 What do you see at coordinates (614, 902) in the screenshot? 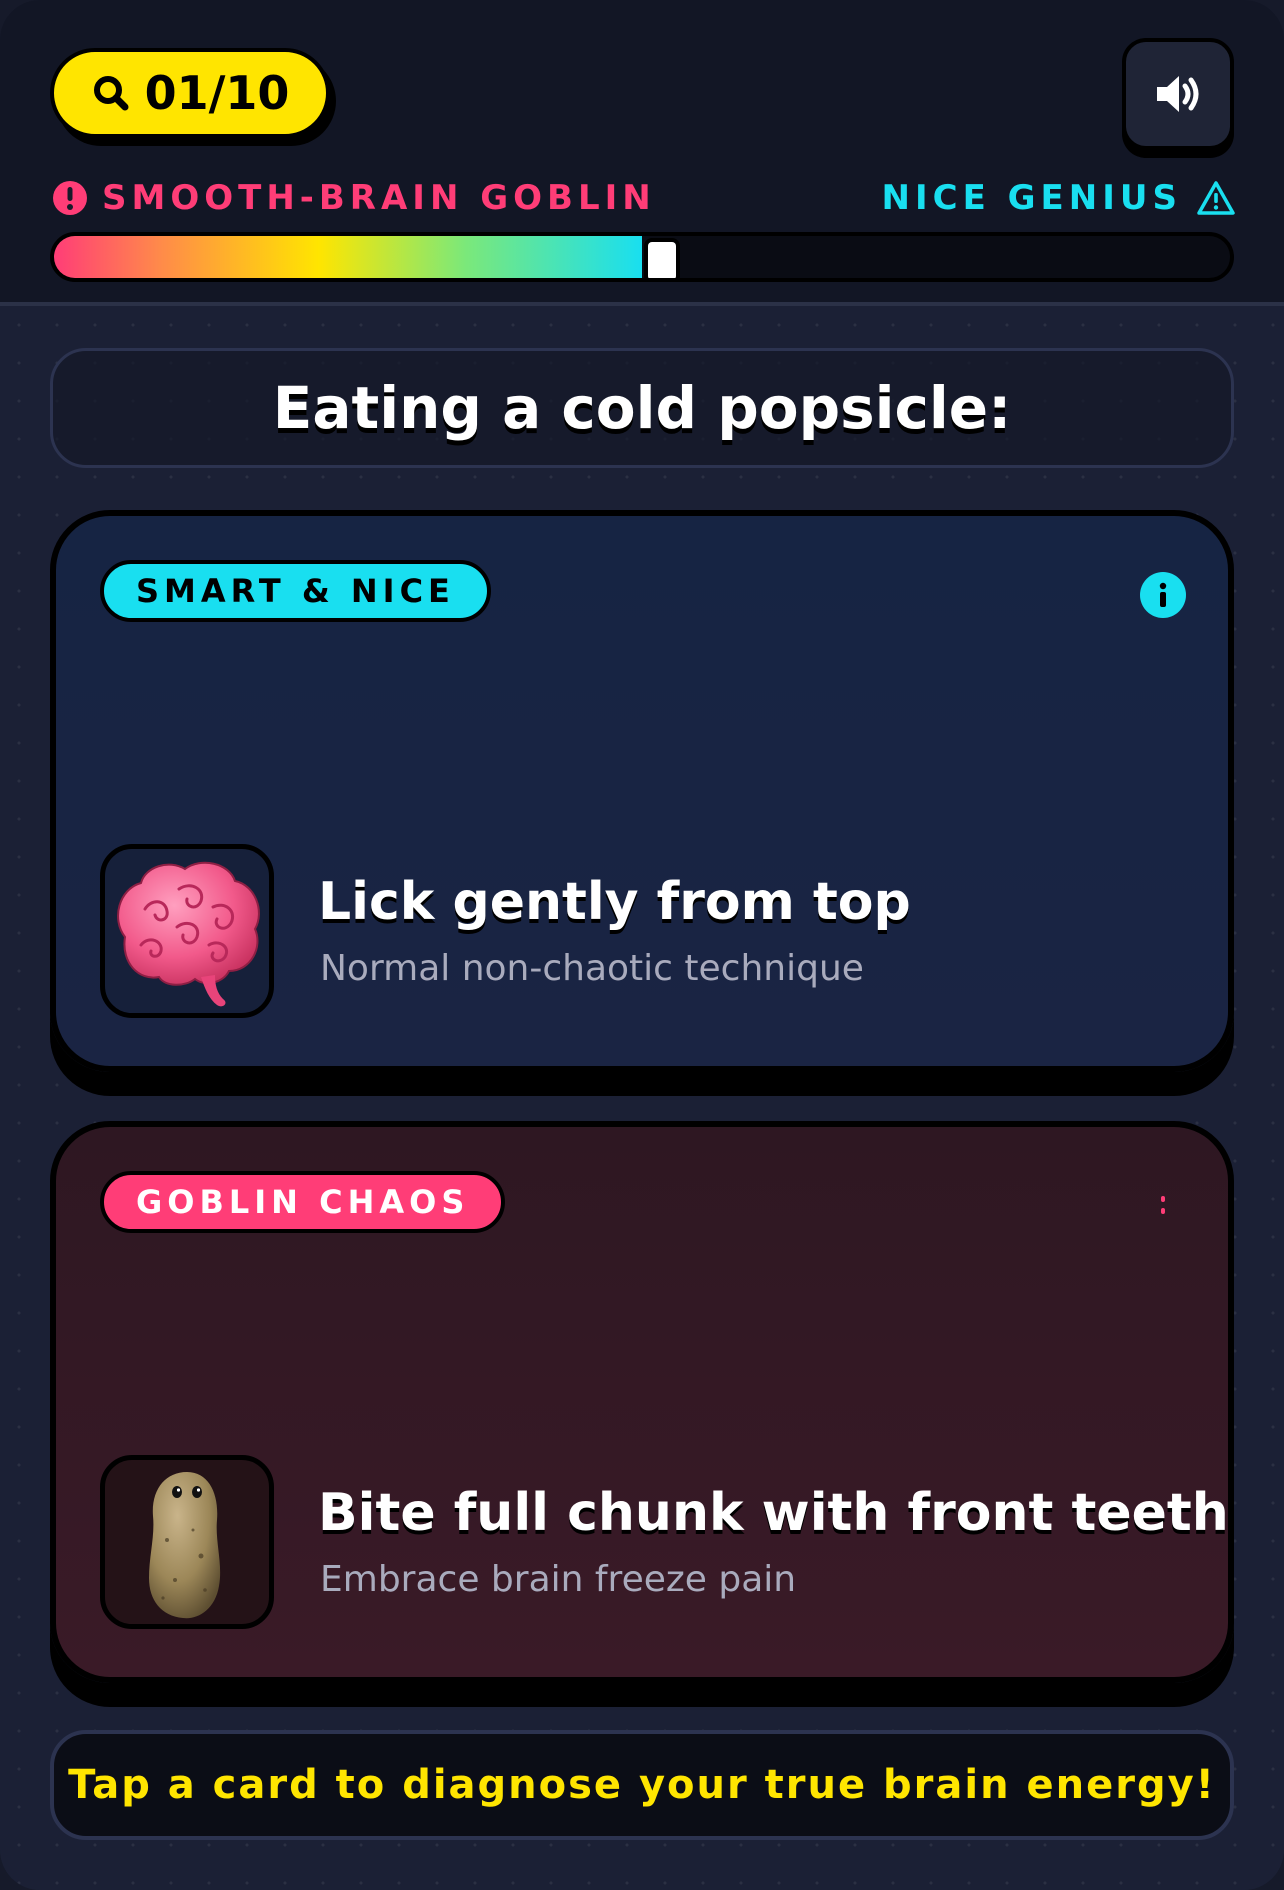
I see `card-title: Lick gently from top` at bounding box center [614, 902].